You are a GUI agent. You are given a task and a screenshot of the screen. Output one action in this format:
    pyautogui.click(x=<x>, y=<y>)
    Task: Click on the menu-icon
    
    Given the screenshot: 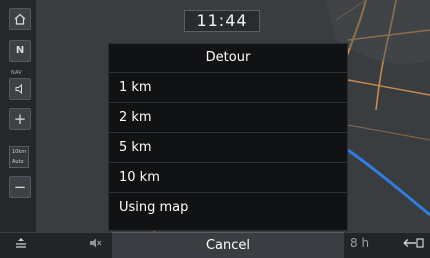 What is the action you would take?
    pyautogui.click(x=21, y=243)
    